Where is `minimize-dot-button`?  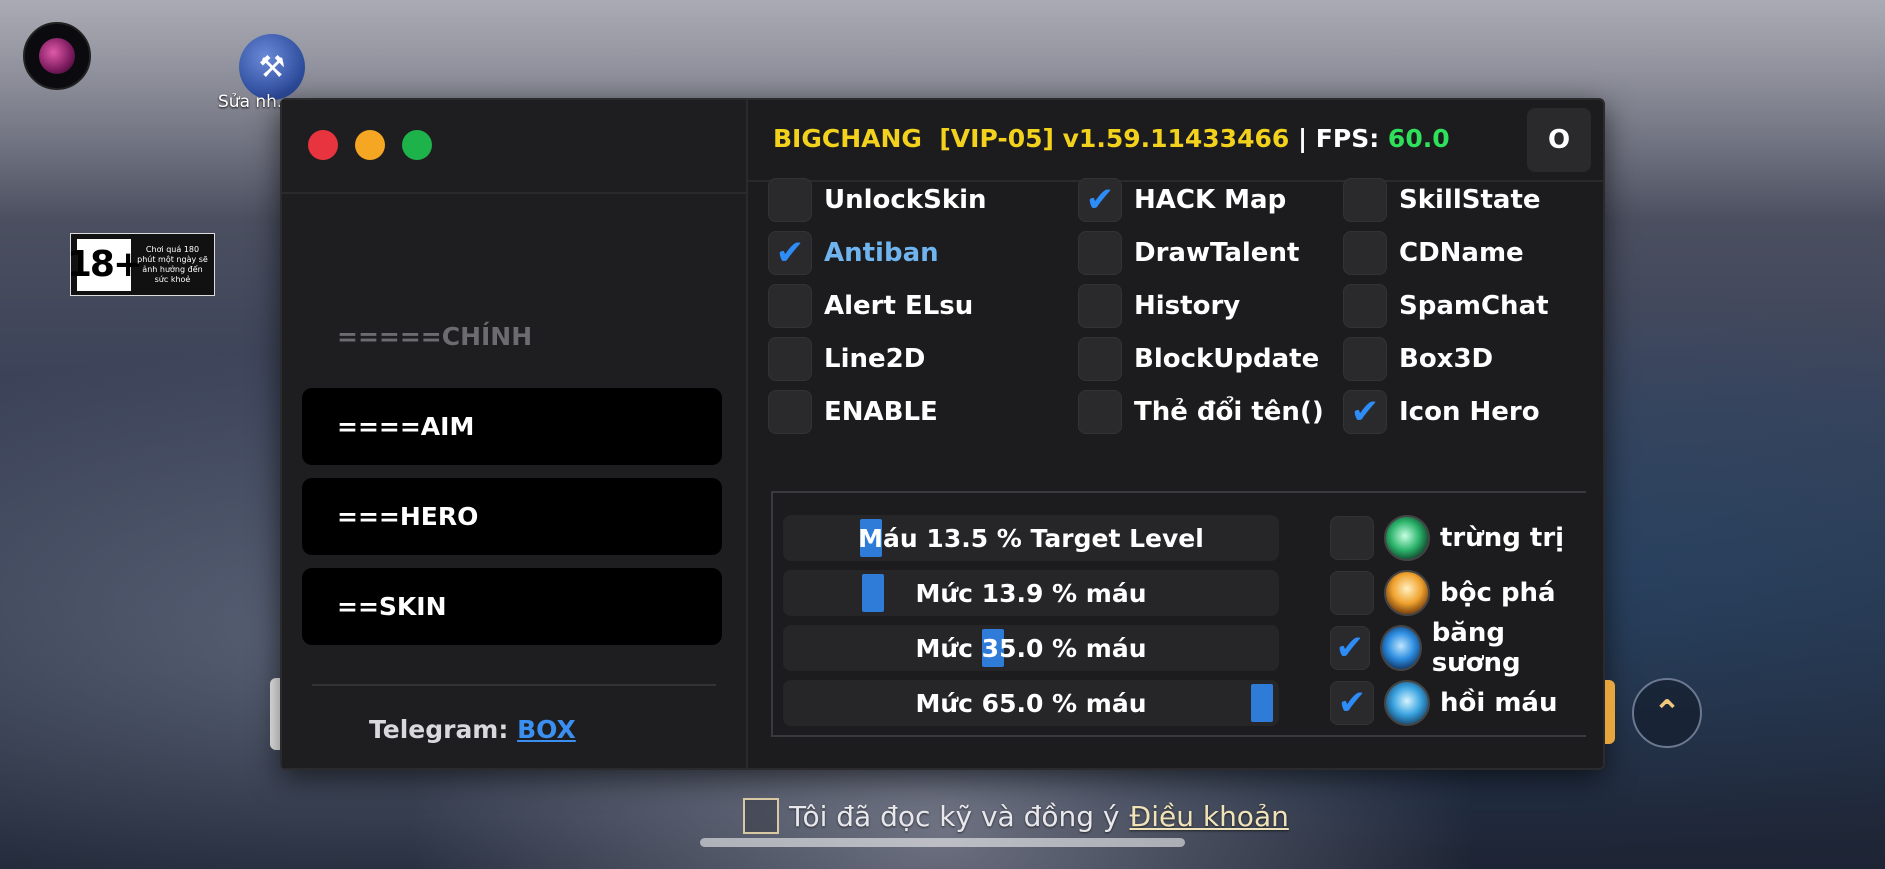
minimize-dot-button is located at coordinates (370, 145).